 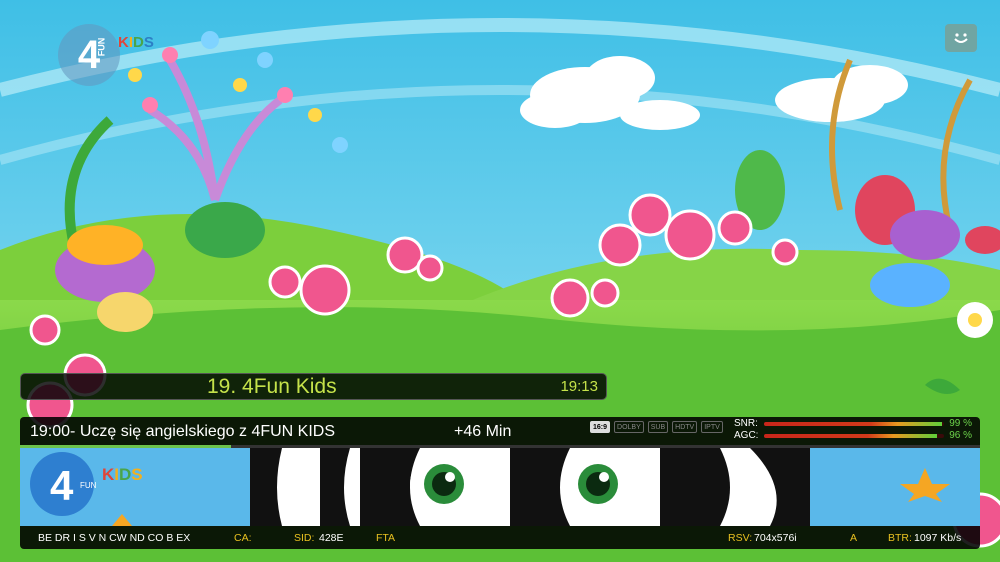 What do you see at coordinates (854, 424) in the screenshot?
I see `snr-bar` at bounding box center [854, 424].